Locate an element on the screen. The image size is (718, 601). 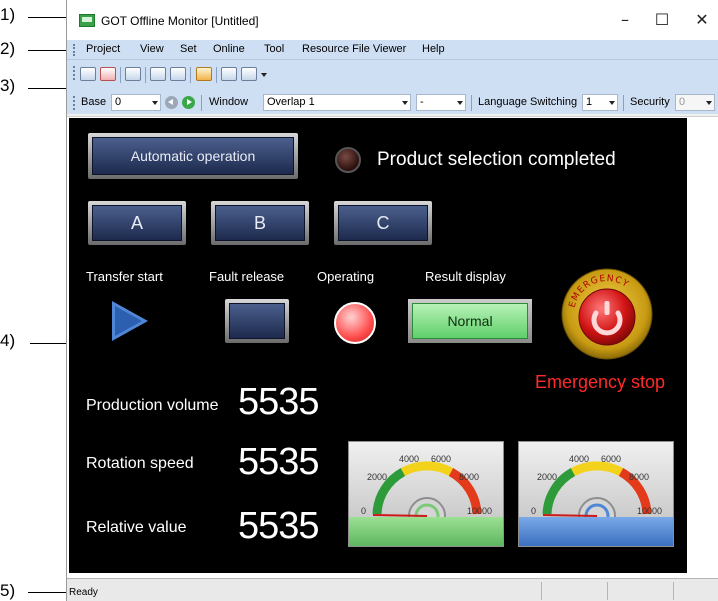
emergency-stop-button: EMERGENCY is located at coordinates (607, 314).